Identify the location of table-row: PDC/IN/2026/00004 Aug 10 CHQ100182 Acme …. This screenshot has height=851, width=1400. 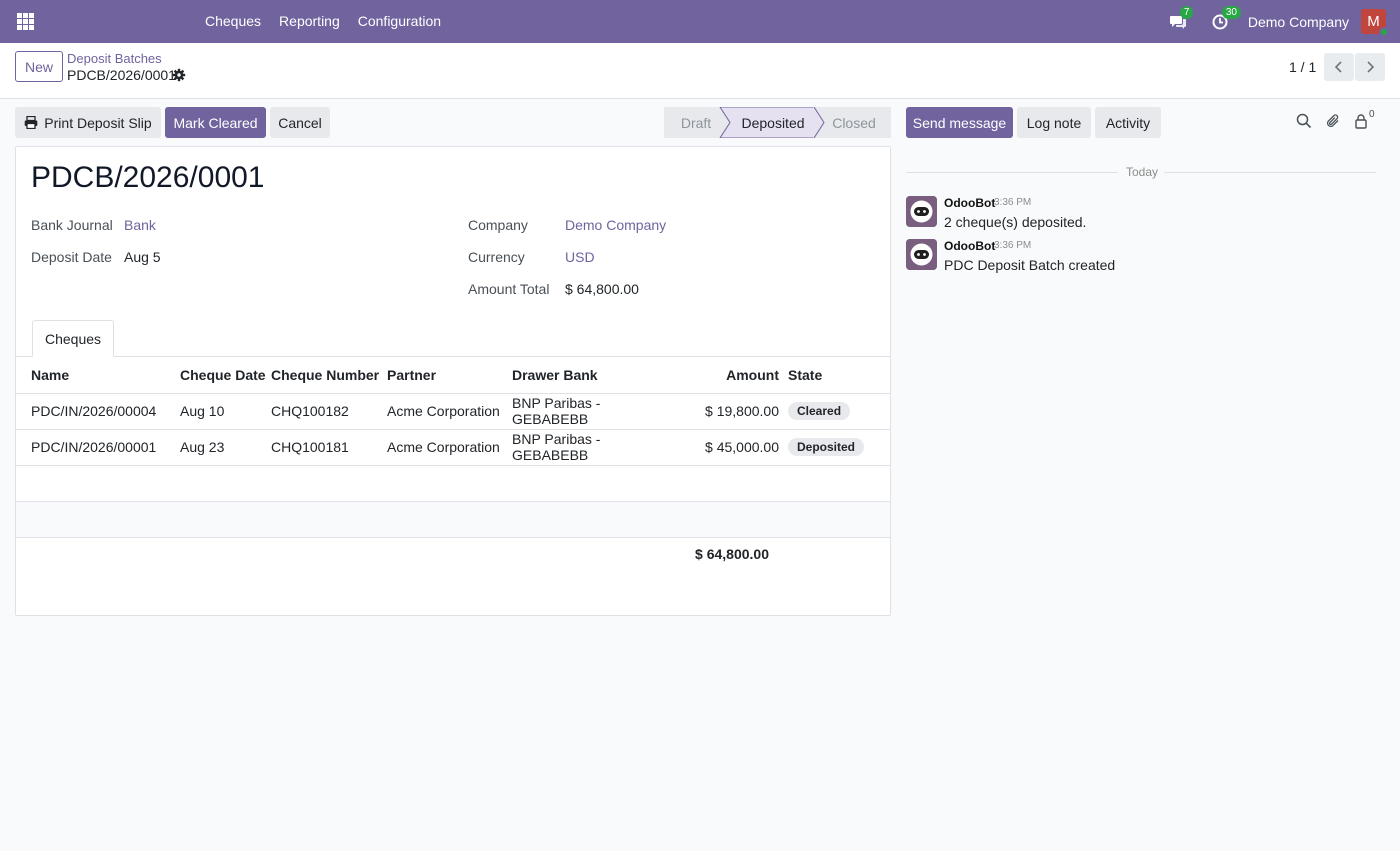
(453, 411).